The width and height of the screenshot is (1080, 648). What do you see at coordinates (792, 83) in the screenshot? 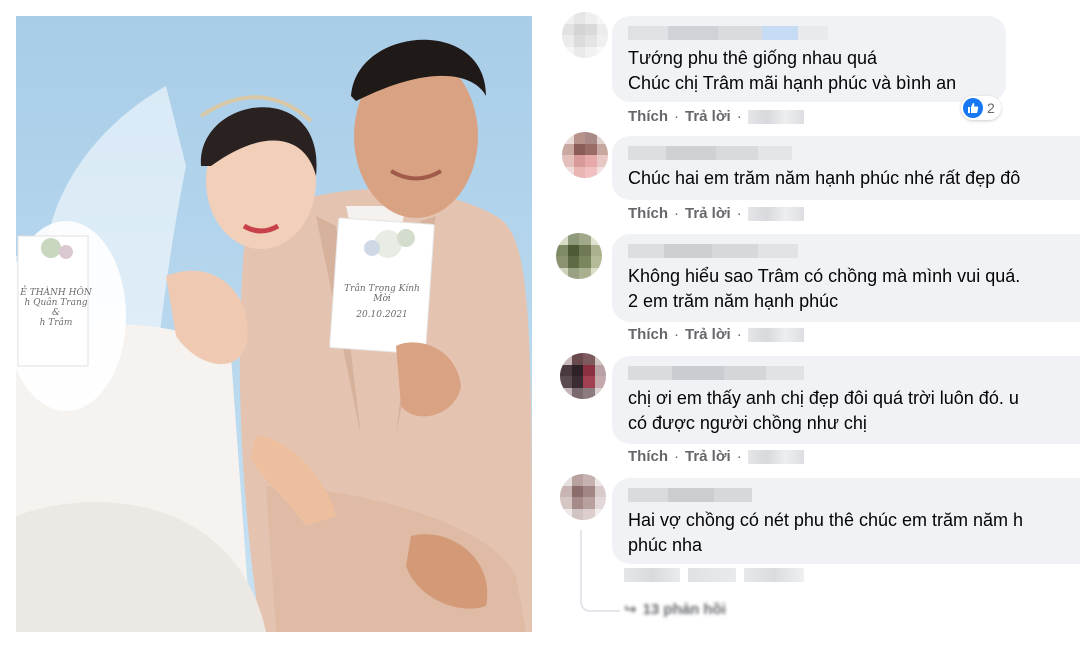
I see `comment-text: Chúc chị Trâm mãi hạnh phúc và bình an` at bounding box center [792, 83].